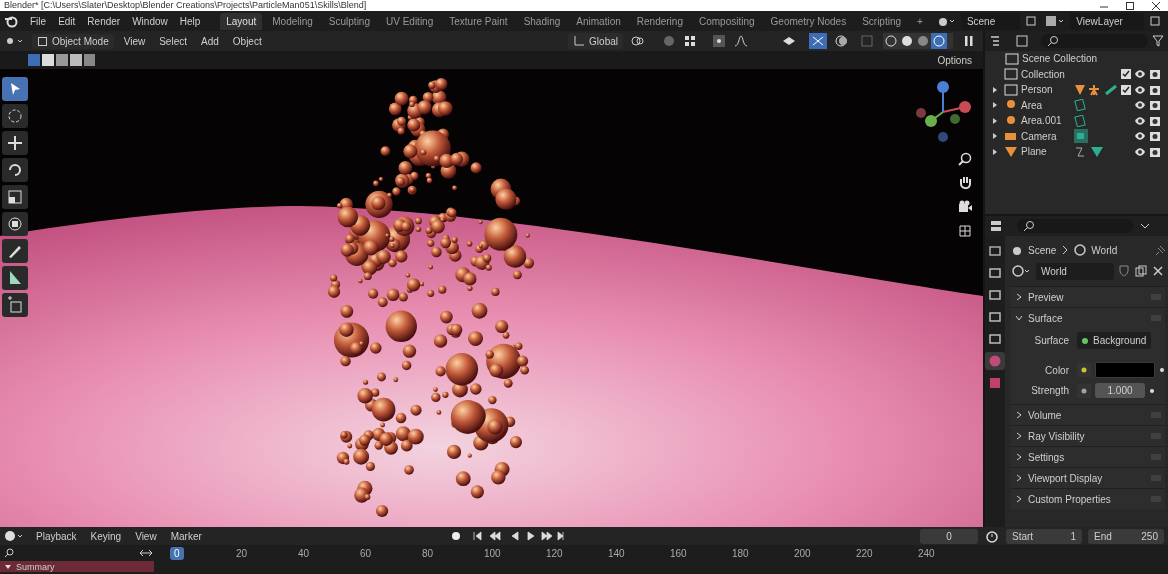 Image resolution: width=1168 pixels, height=574 pixels. Describe the element at coordinates (1107, 21) in the screenshot. I see `view-layer-field: ViewLayer` at that location.